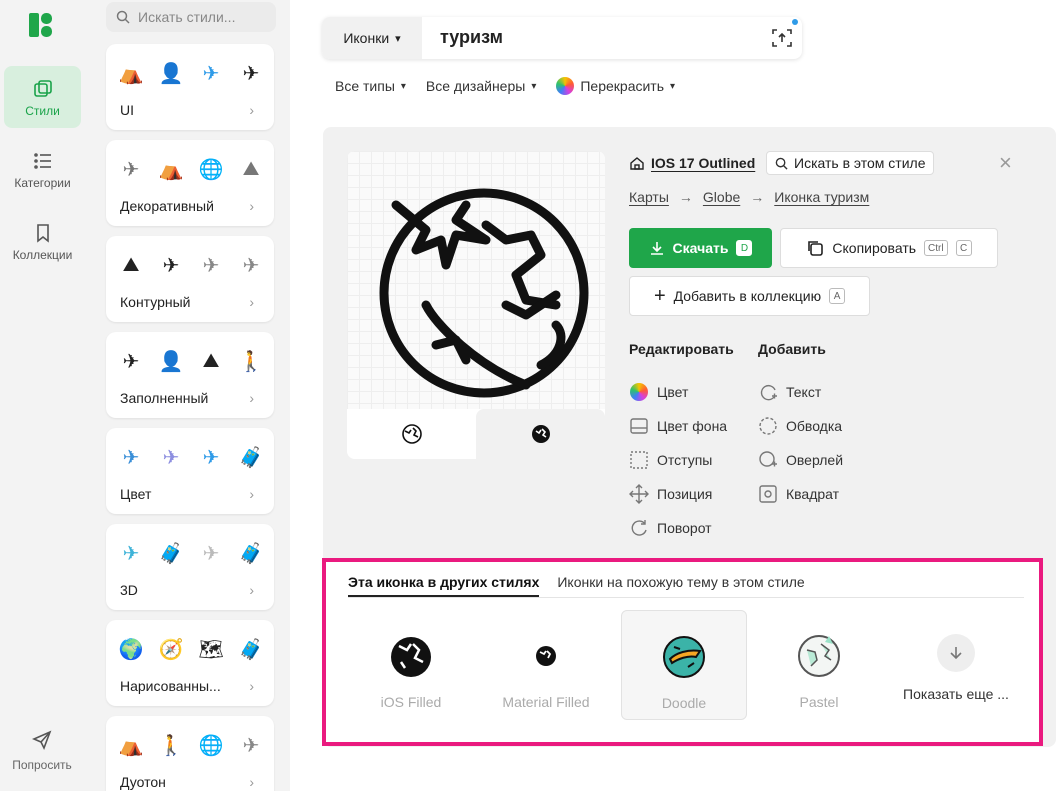 The height and width of the screenshot is (791, 1056). I want to click on filter-types: Все типы ▾, so click(370, 86).